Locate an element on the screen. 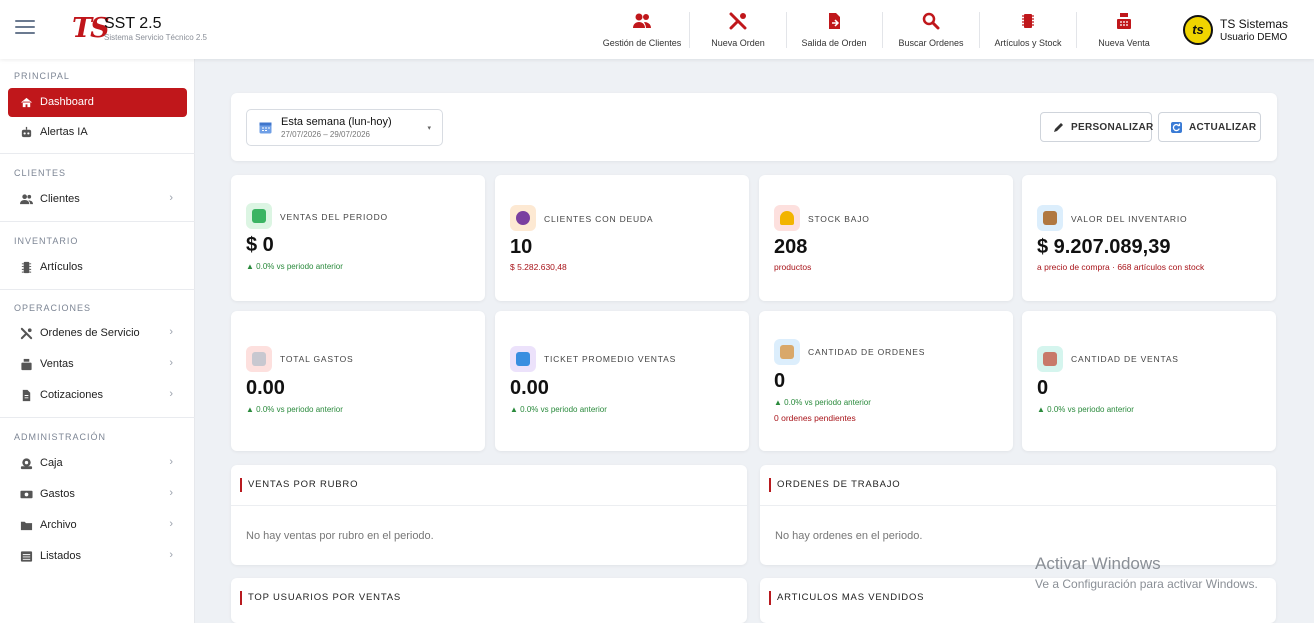 This screenshot has height=623, width=1314. refresh-label: ACTUALIZAR is located at coordinates (1223, 127).